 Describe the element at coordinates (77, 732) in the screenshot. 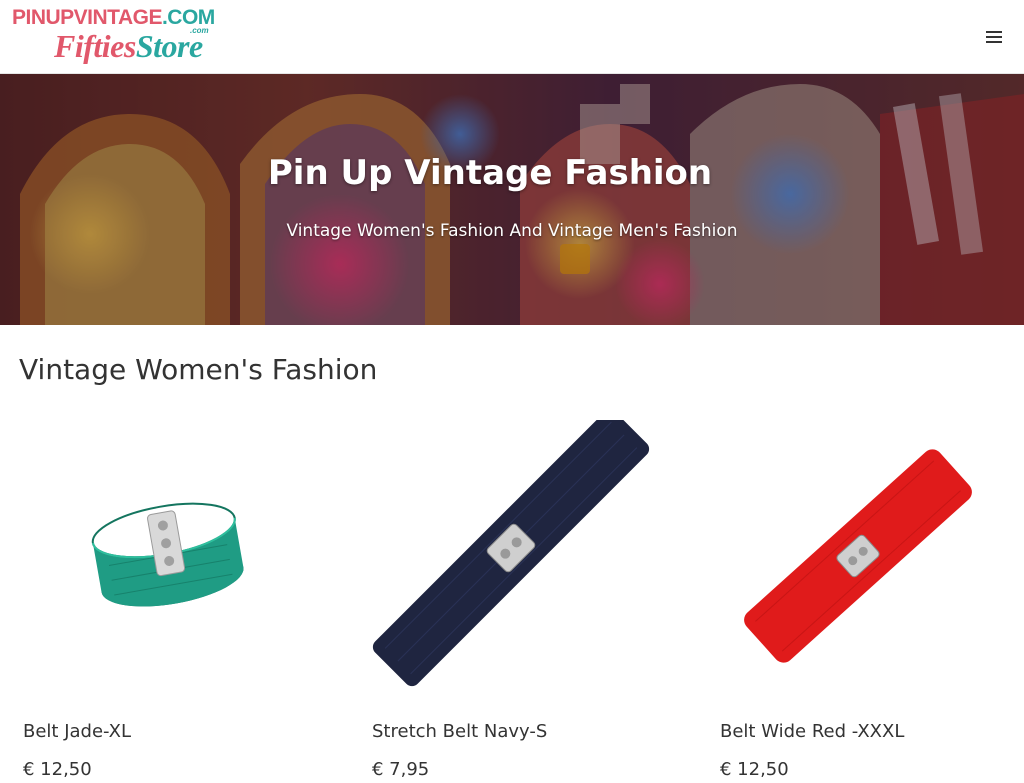

I see `product-name: Belt Jade-XL` at that location.